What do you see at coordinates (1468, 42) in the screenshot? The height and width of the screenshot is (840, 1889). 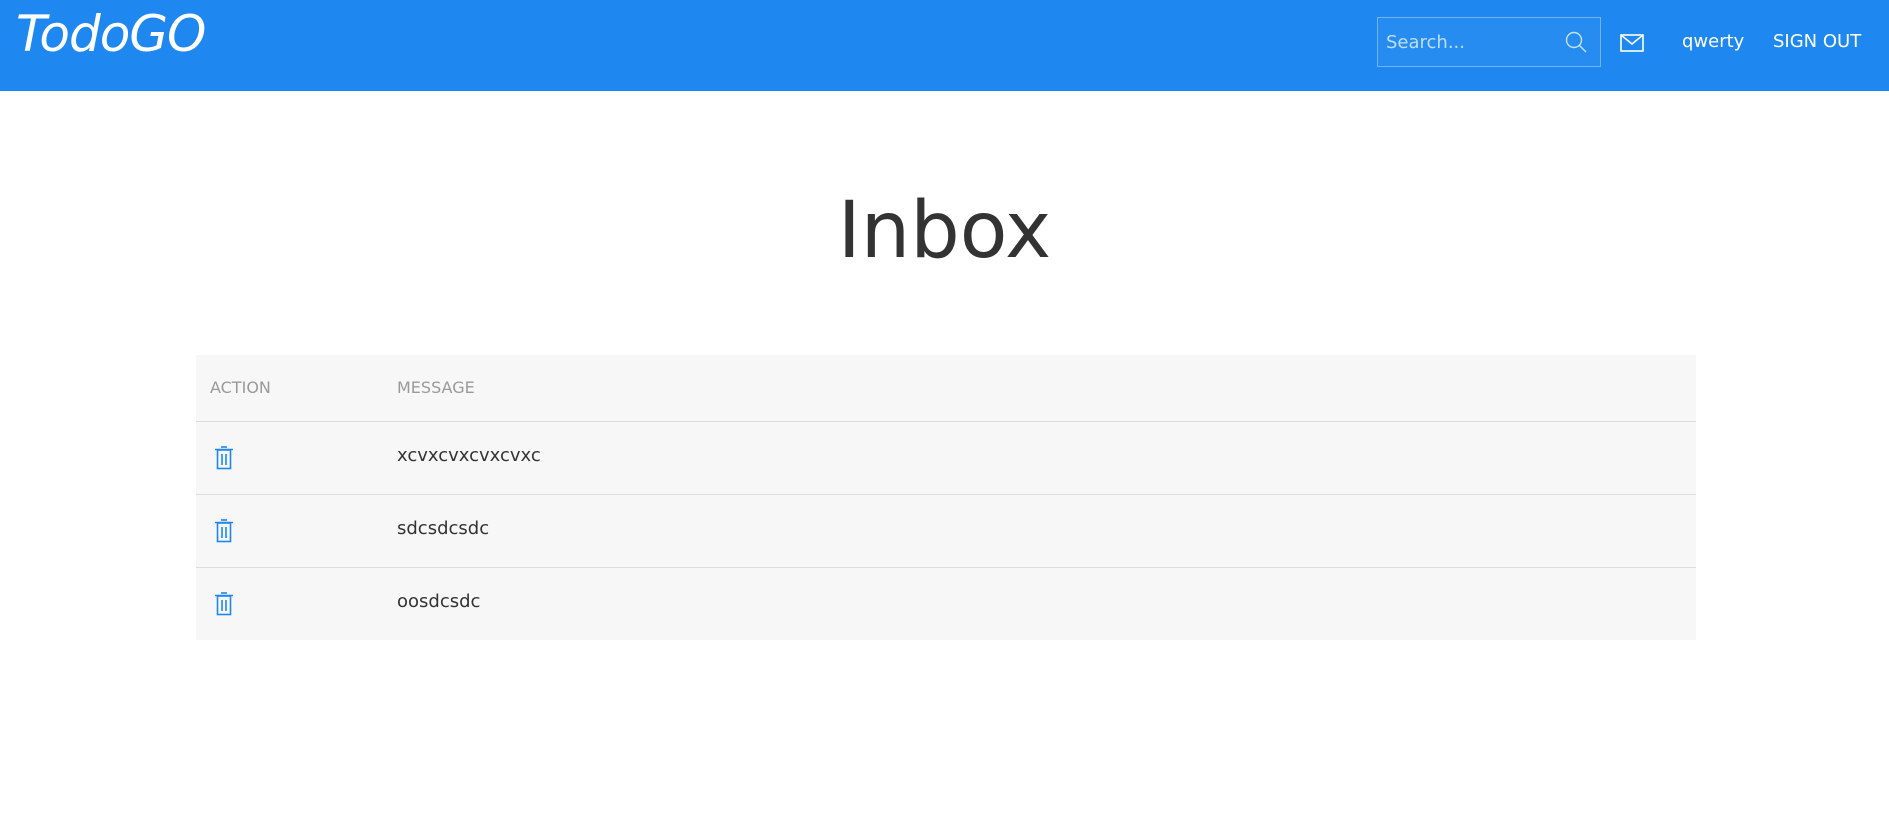 I see `search-input` at bounding box center [1468, 42].